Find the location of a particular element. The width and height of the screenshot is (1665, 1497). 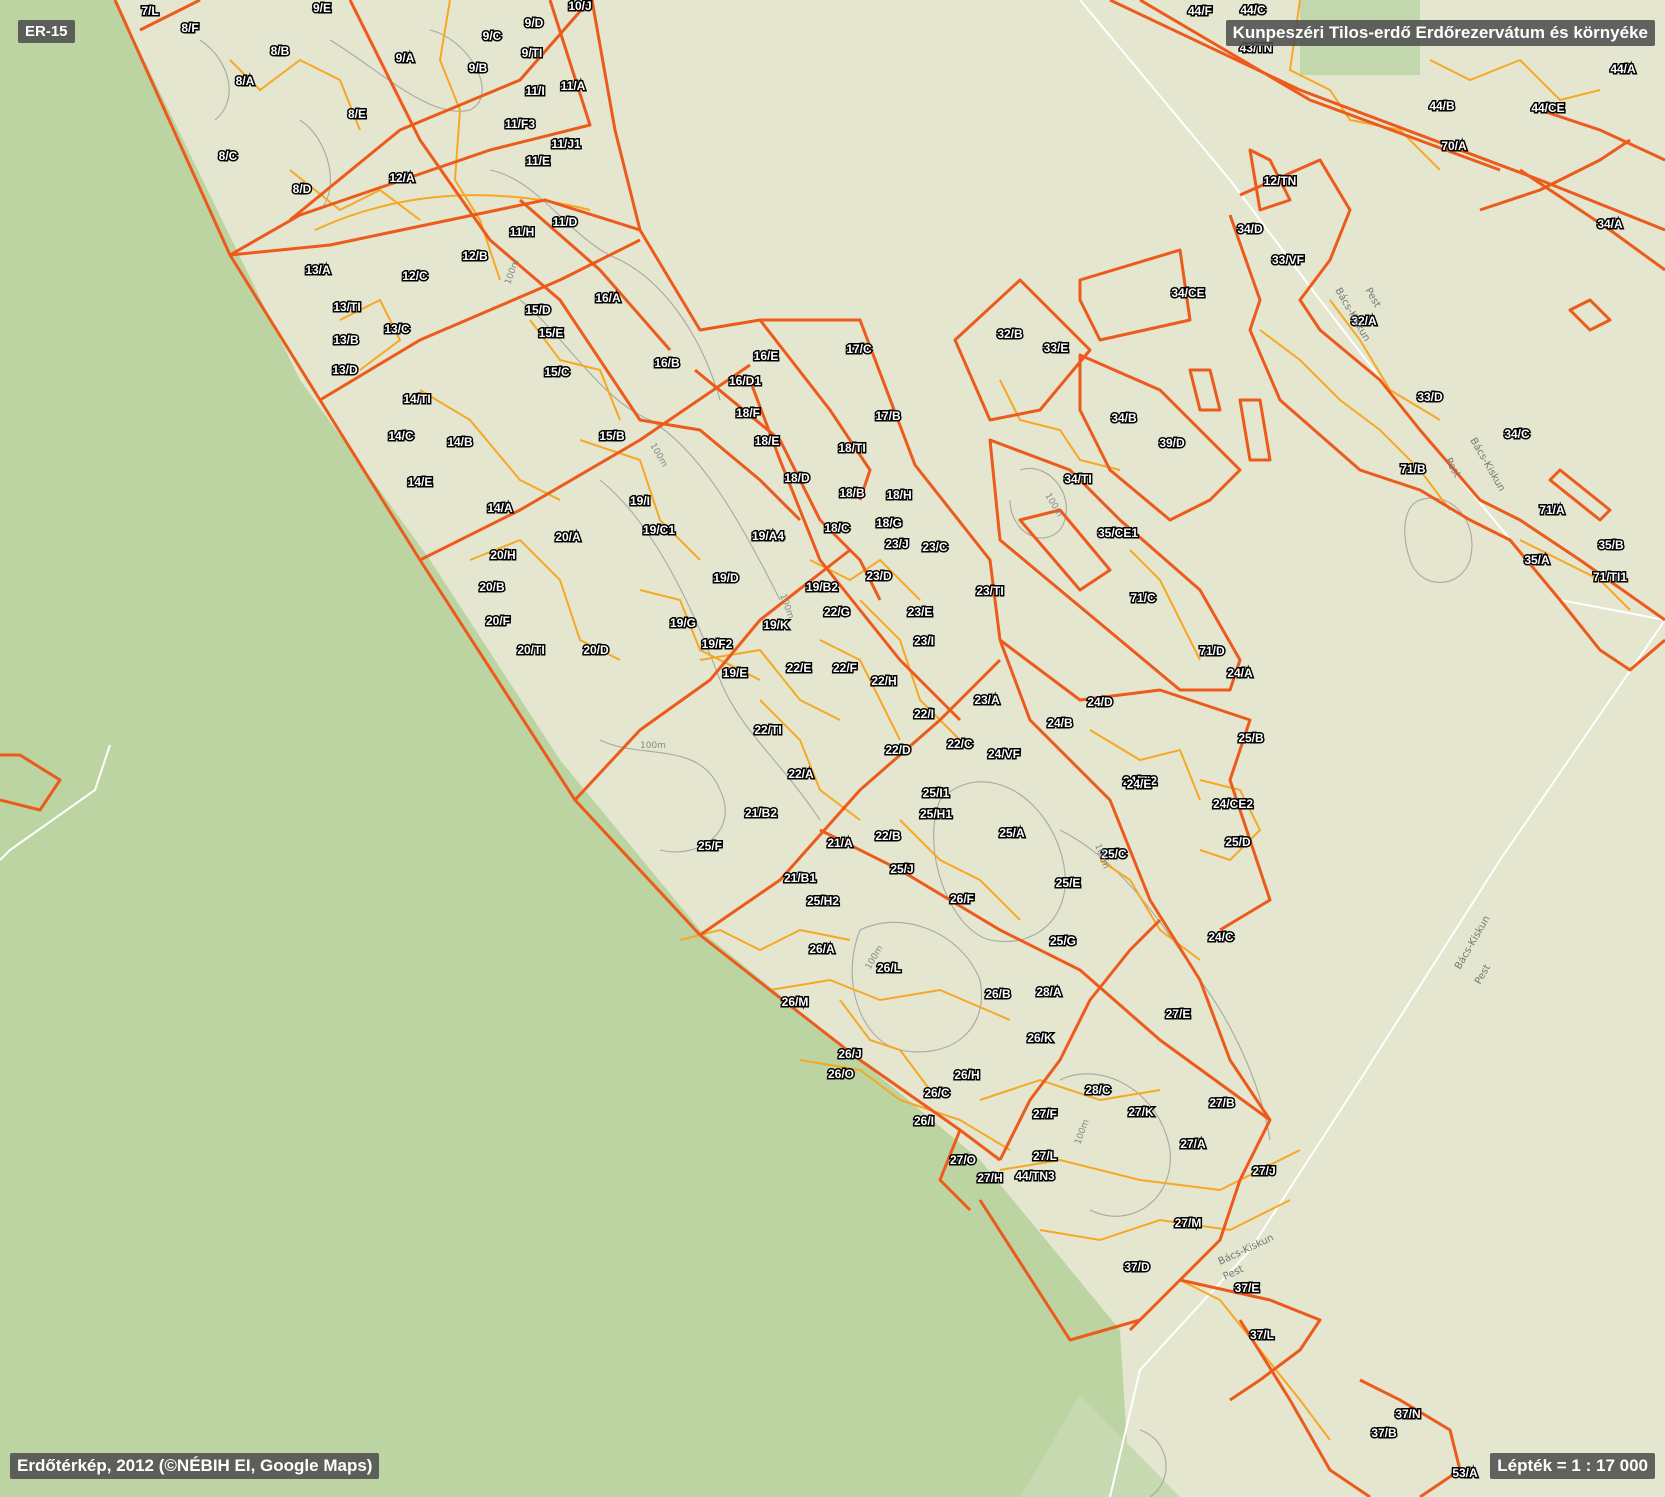

compartment-label: 26/O is located at coordinates (841, 1074).